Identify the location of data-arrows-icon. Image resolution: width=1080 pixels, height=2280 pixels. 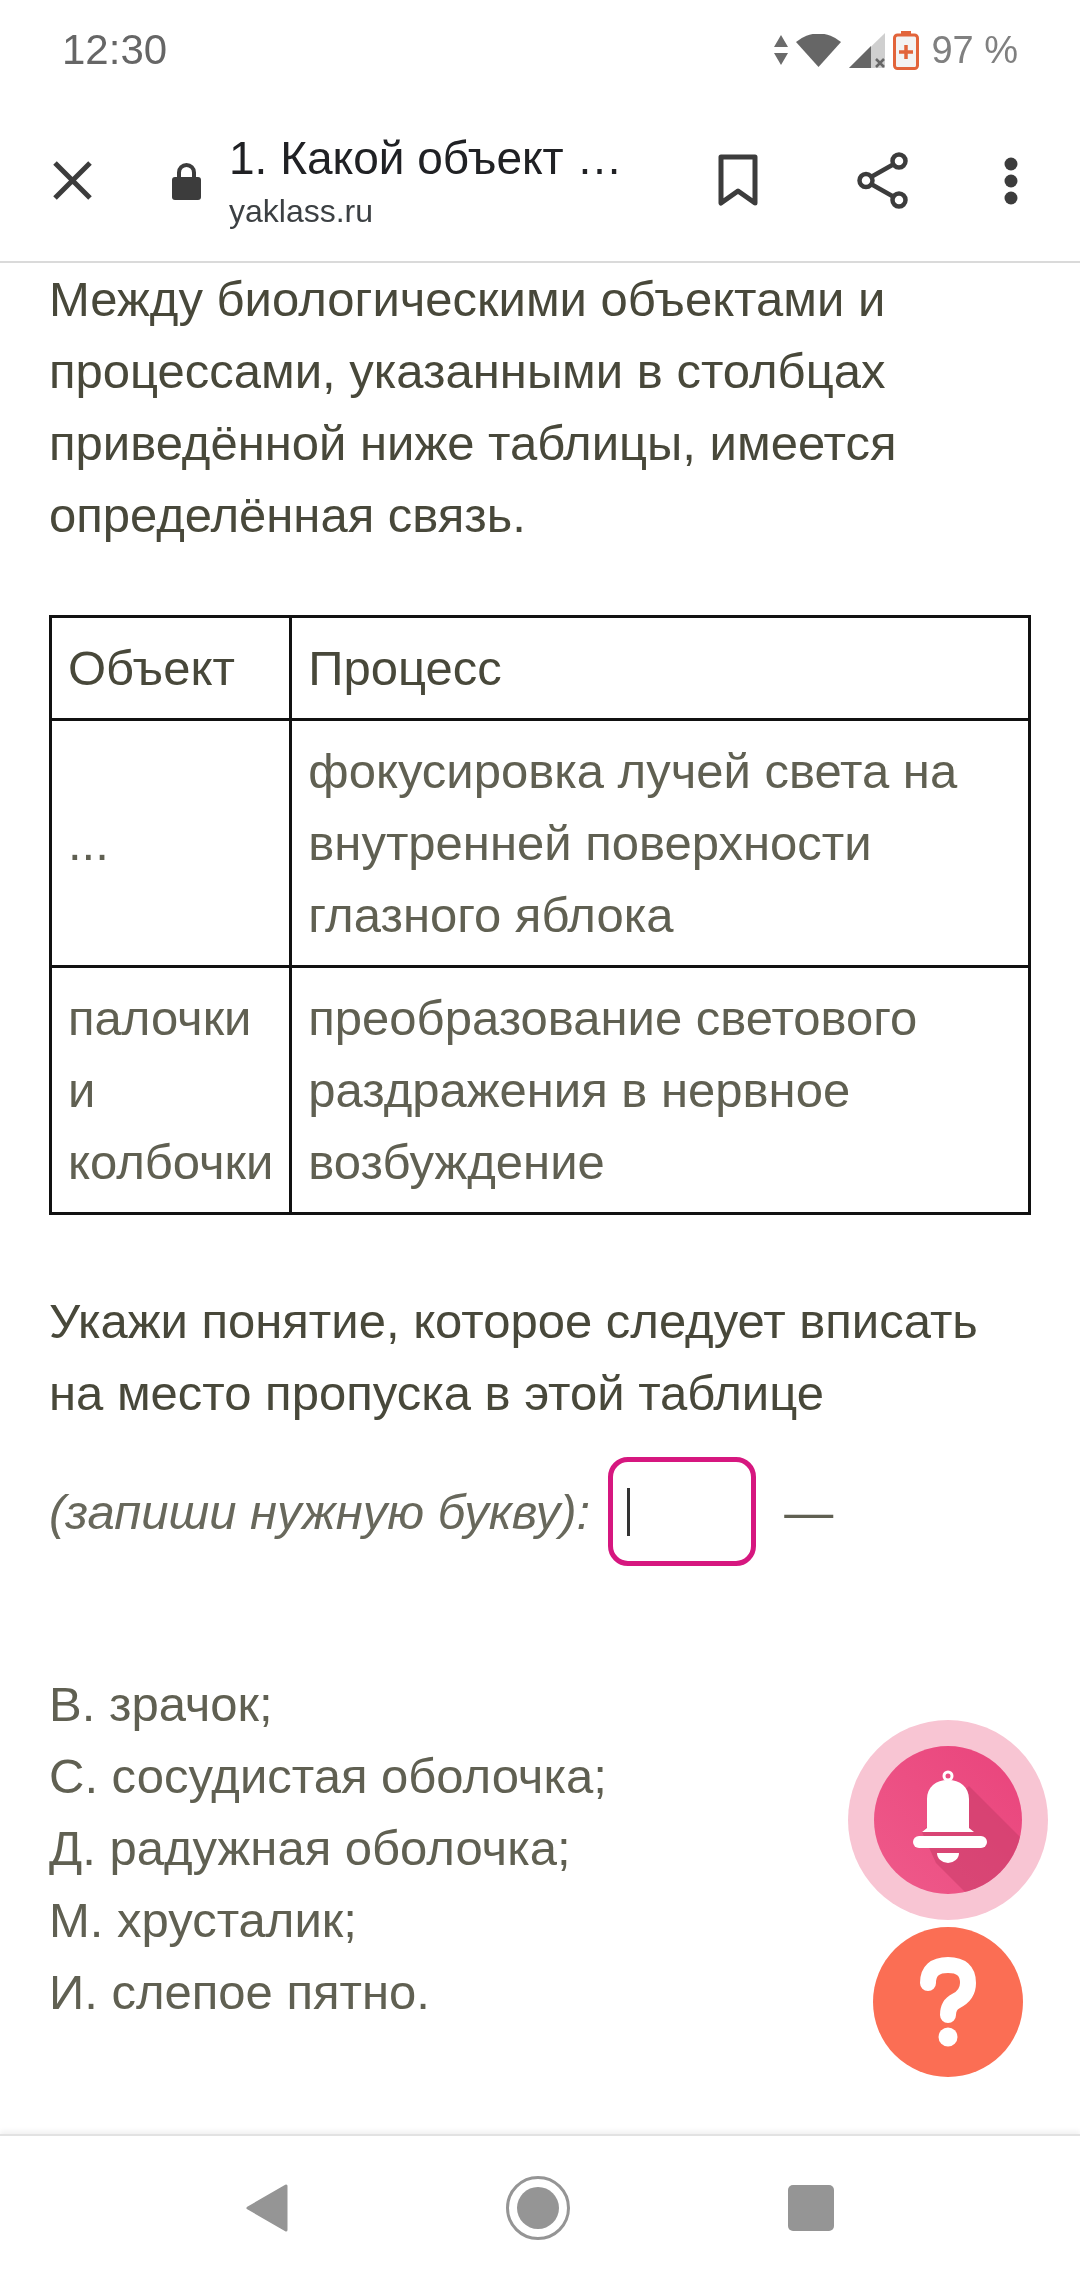
(781, 50).